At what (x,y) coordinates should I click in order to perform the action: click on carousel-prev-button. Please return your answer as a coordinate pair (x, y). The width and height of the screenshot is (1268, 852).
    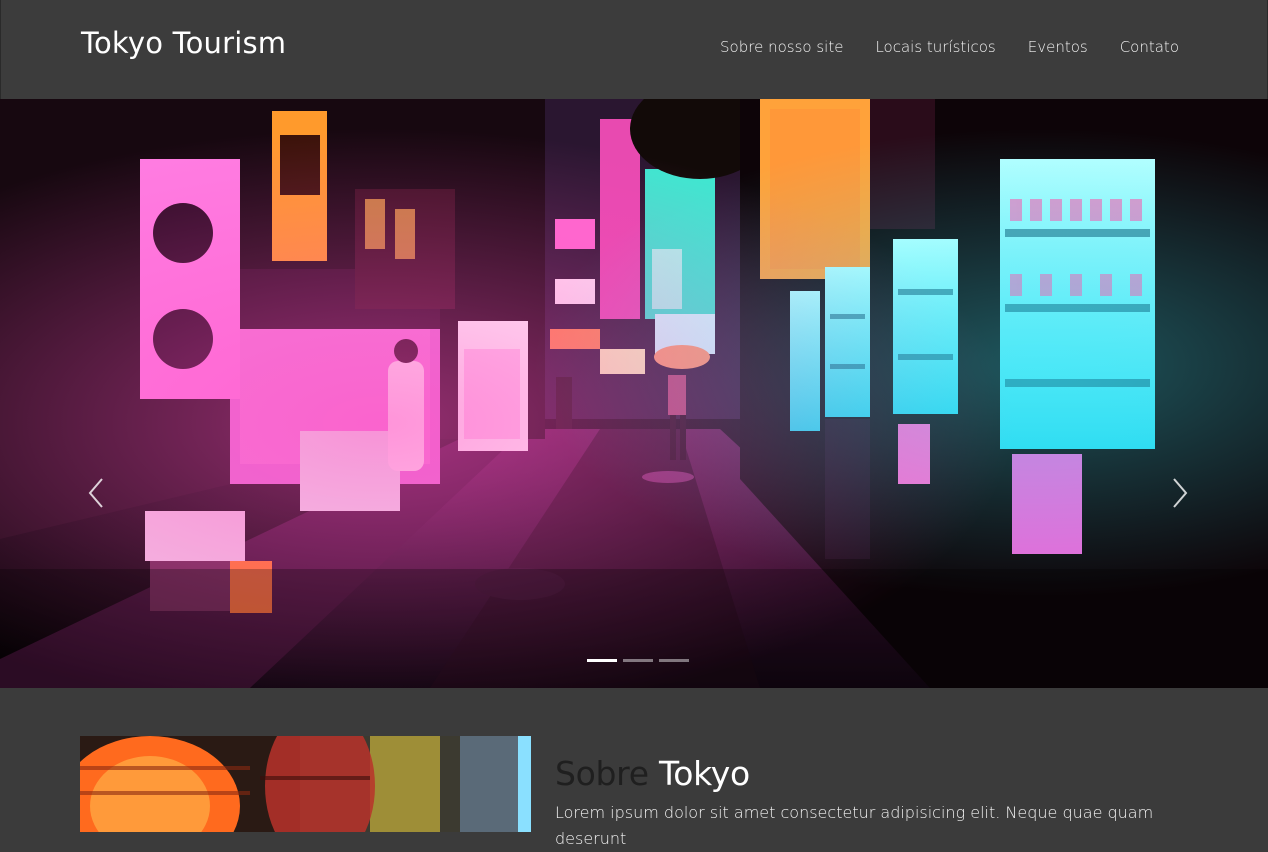
    Looking at the image, I should click on (97, 493).